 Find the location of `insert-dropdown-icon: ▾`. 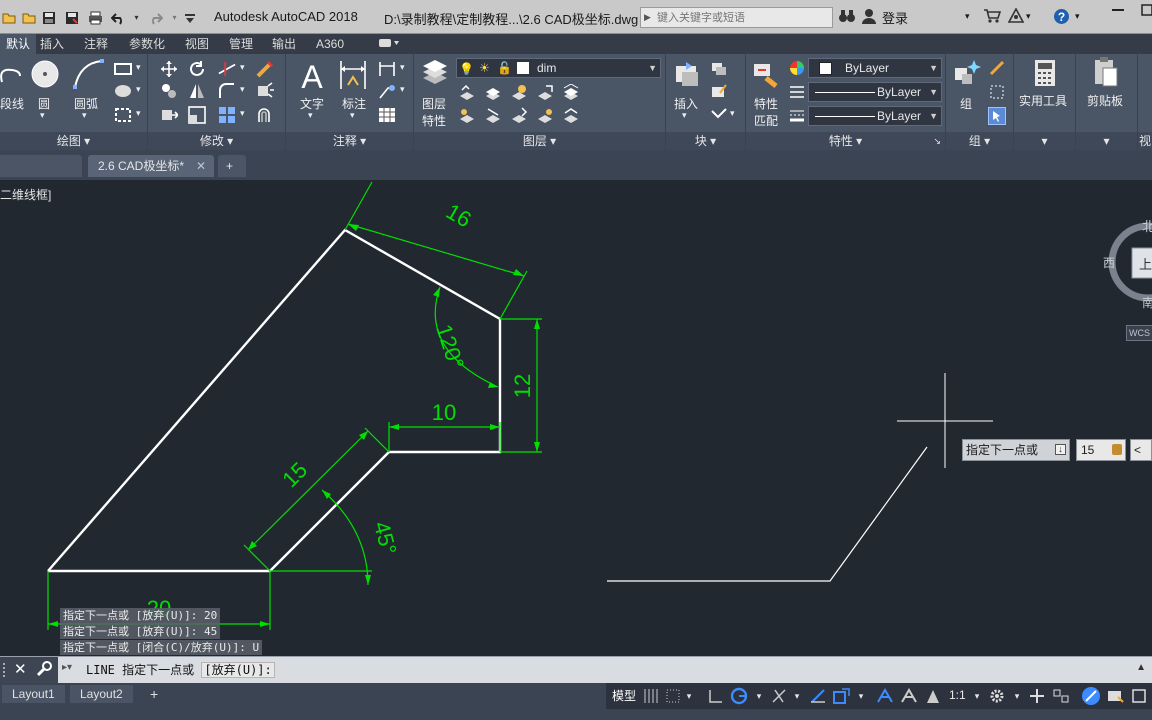

insert-dropdown-icon: ▾ is located at coordinates (684, 115).